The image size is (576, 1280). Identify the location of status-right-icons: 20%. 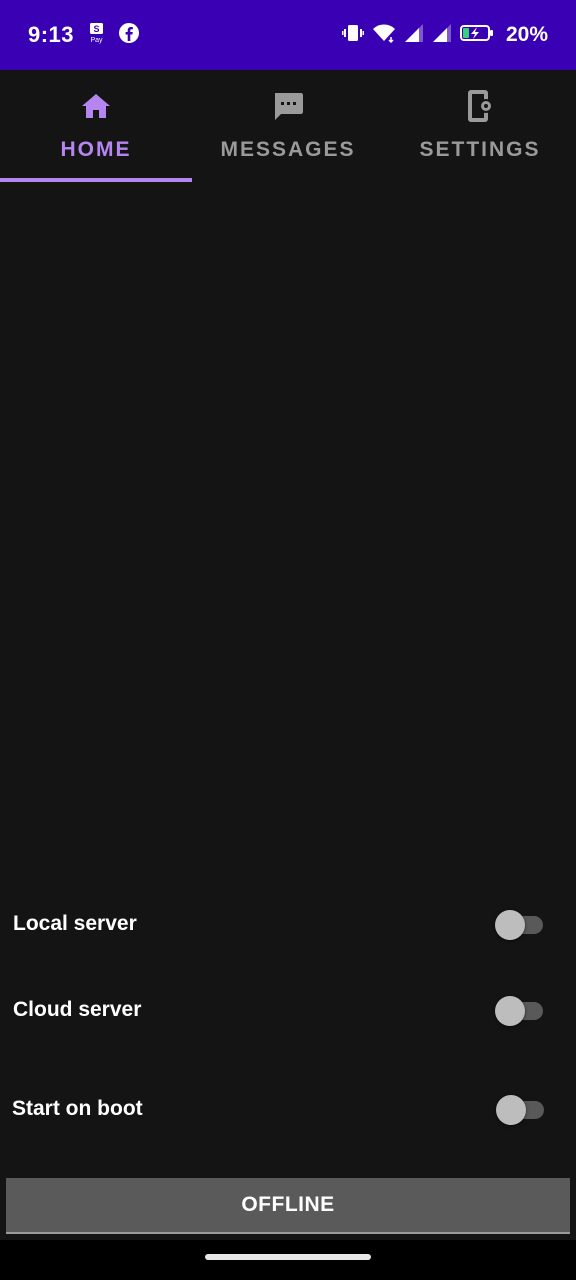
(444, 35).